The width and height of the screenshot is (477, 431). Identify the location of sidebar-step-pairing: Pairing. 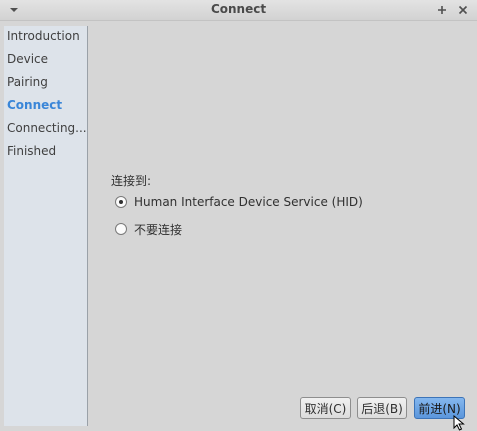
(27, 82).